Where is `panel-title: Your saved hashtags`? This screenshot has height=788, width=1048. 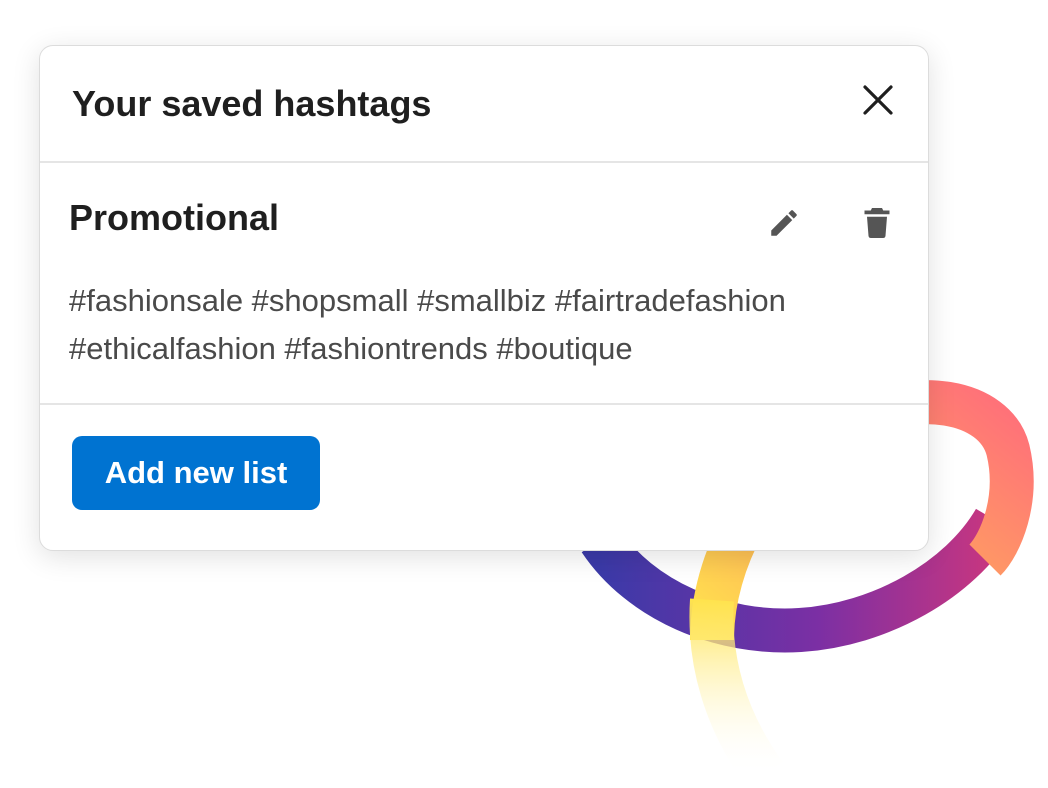
panel-title: Your saved hashtags is located at coordinates (252, 103).